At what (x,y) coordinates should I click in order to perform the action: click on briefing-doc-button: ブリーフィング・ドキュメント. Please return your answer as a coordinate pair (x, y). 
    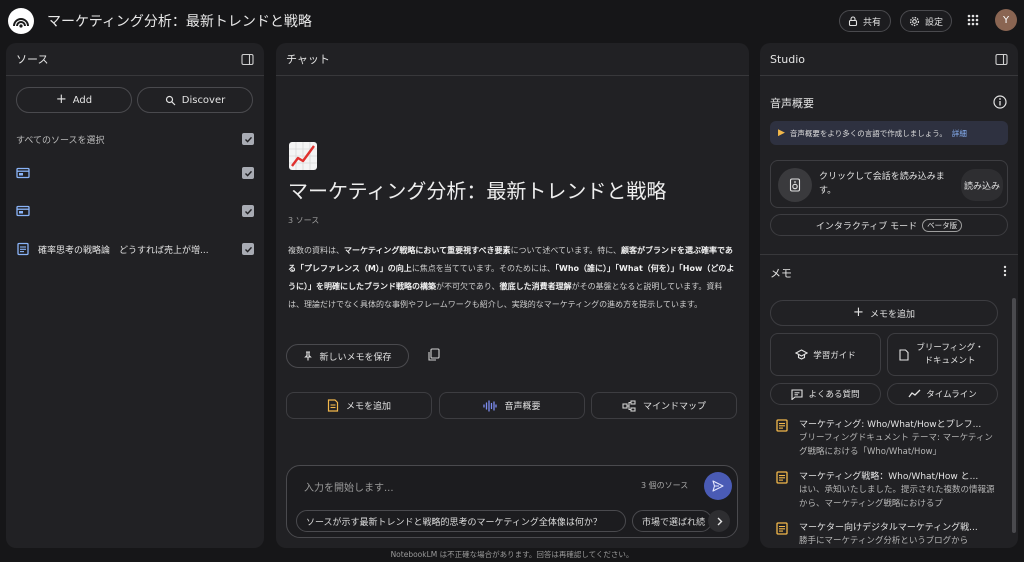
    Looking at the image, I should click on (942, 354).